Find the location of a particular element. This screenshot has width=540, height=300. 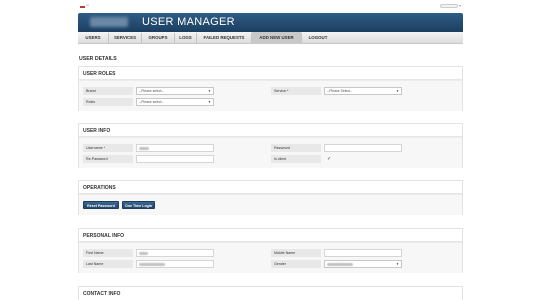

user-menu is located at coordinates (449, 6).